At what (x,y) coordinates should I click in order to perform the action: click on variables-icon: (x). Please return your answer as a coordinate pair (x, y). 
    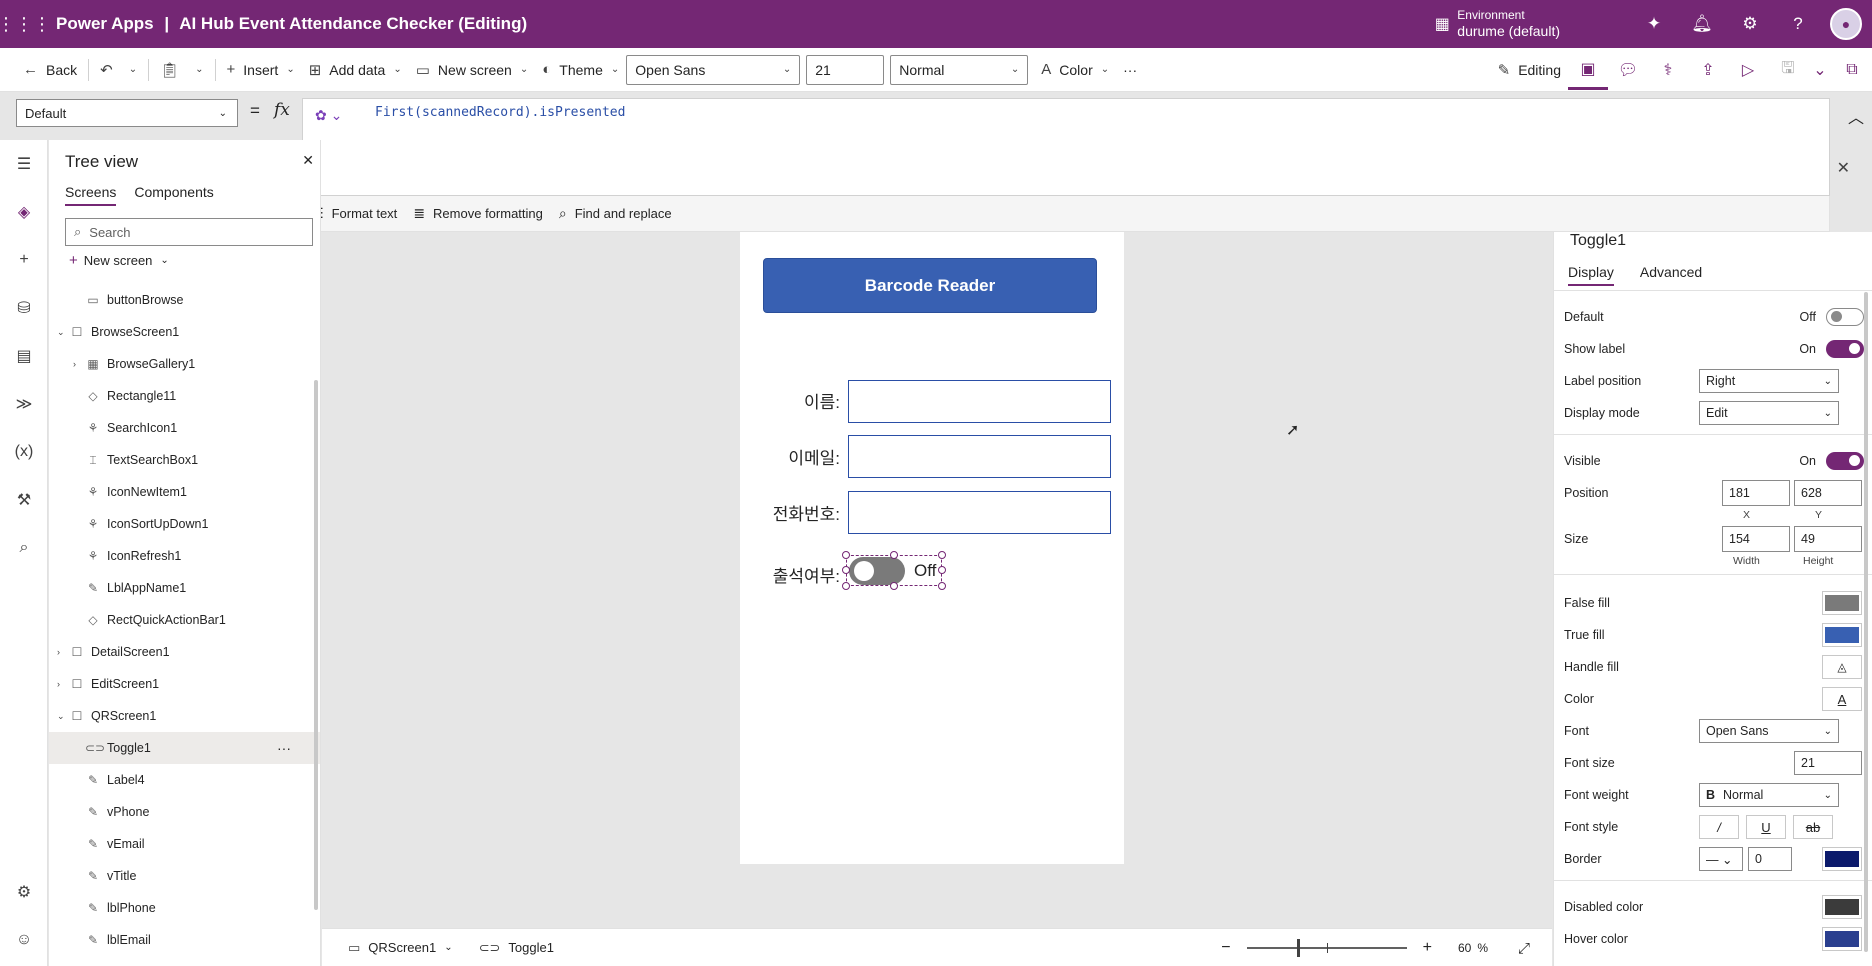
    Looking at the image, I should click on (24, 452).